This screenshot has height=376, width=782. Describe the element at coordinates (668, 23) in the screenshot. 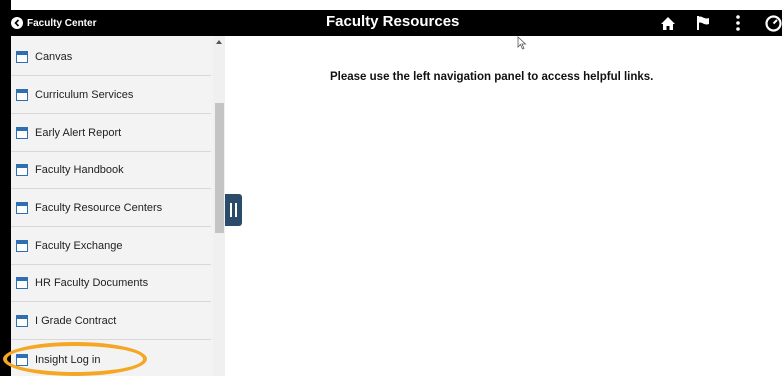

I see `home-icon` at that location.